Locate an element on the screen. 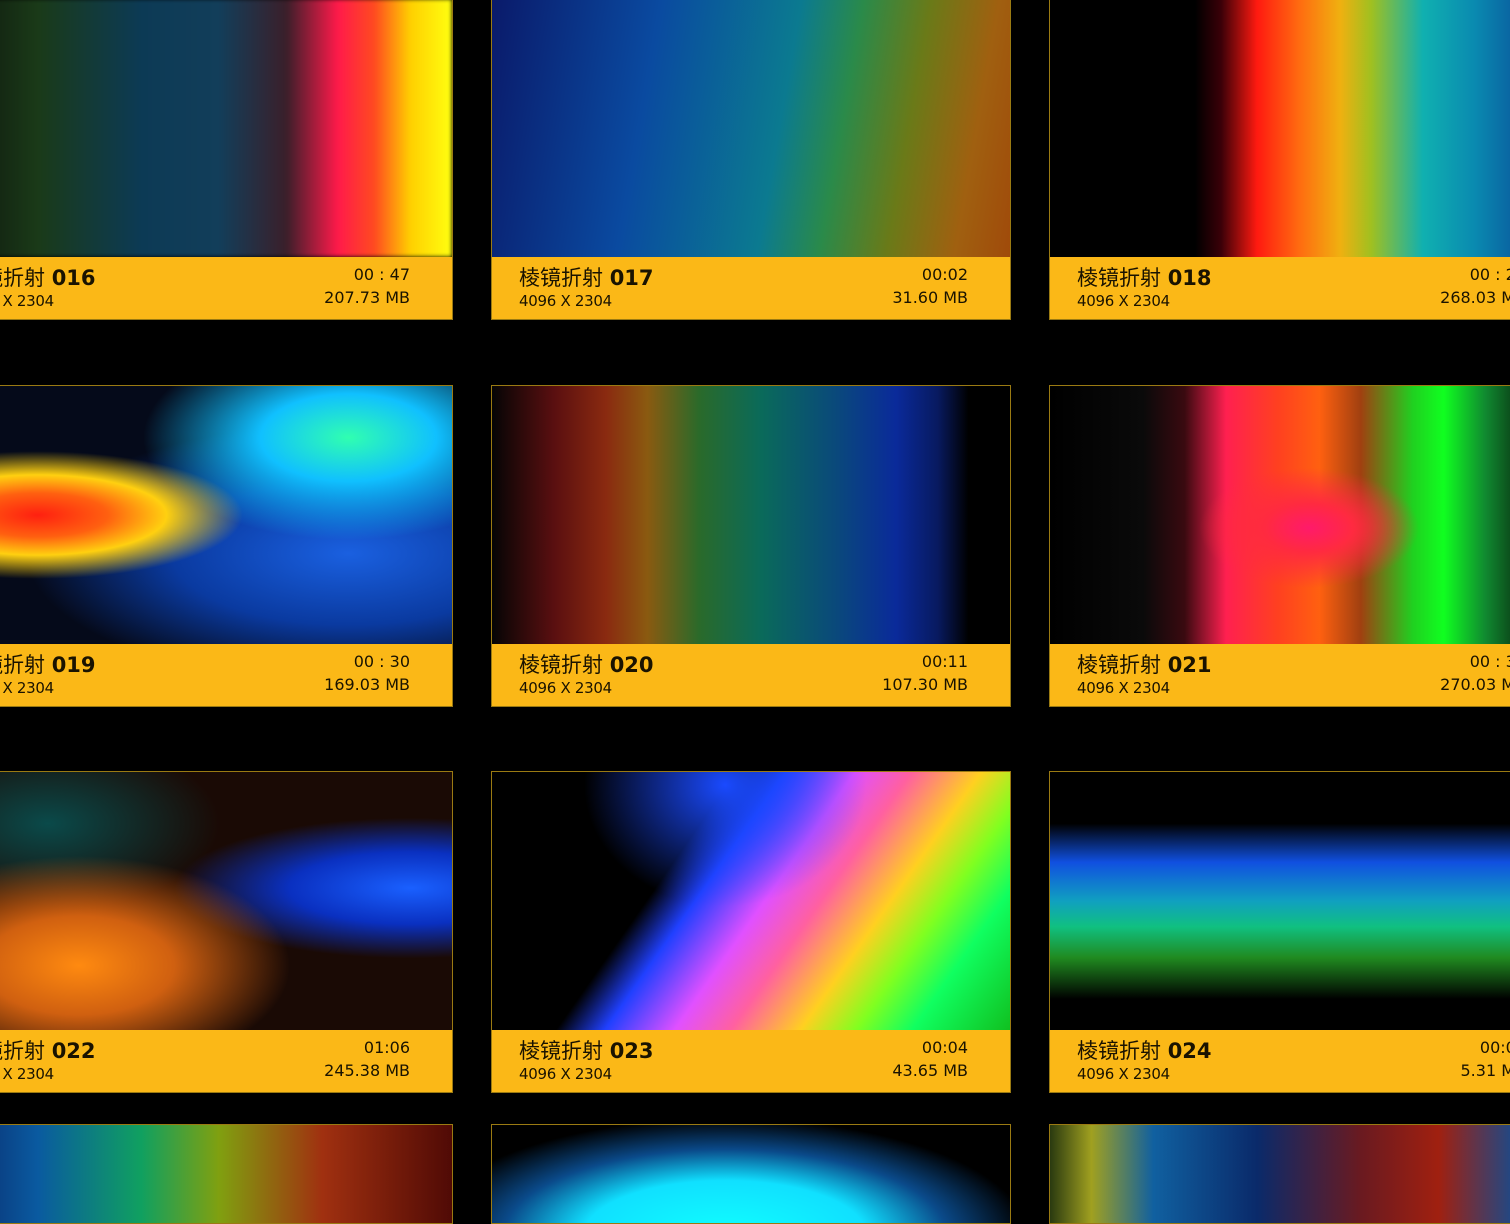  video-file-size: 207.73 MB is located at coordinates (367, 298).